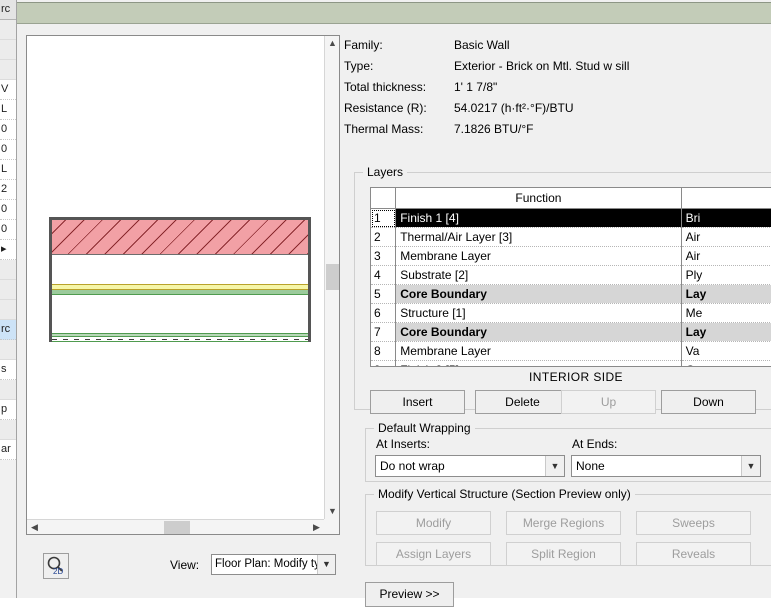 Image resolution: width=771 pixels, height=607 pixels. I want to click on layer-number: 4, so click(384, 275).